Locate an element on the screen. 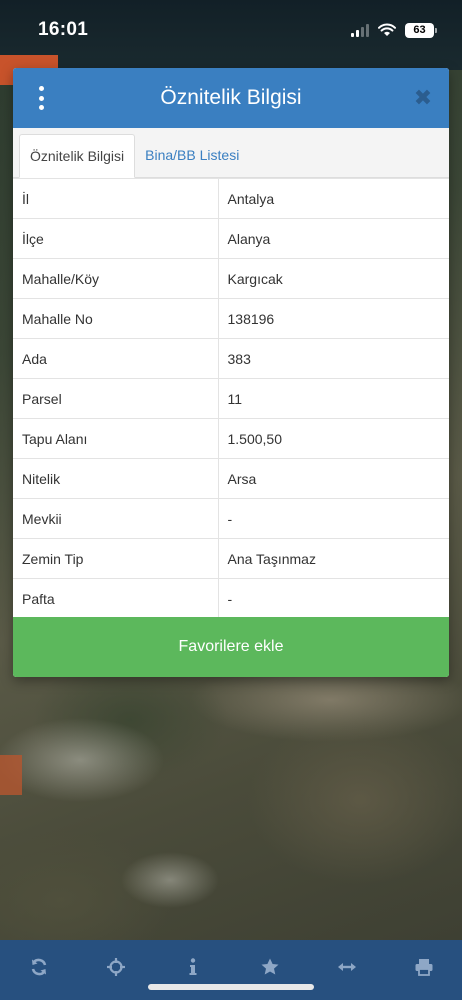 The image size is (462, 1000). dialog-title: Öznitelik Bilgisi is located at coordinates (231, 97).